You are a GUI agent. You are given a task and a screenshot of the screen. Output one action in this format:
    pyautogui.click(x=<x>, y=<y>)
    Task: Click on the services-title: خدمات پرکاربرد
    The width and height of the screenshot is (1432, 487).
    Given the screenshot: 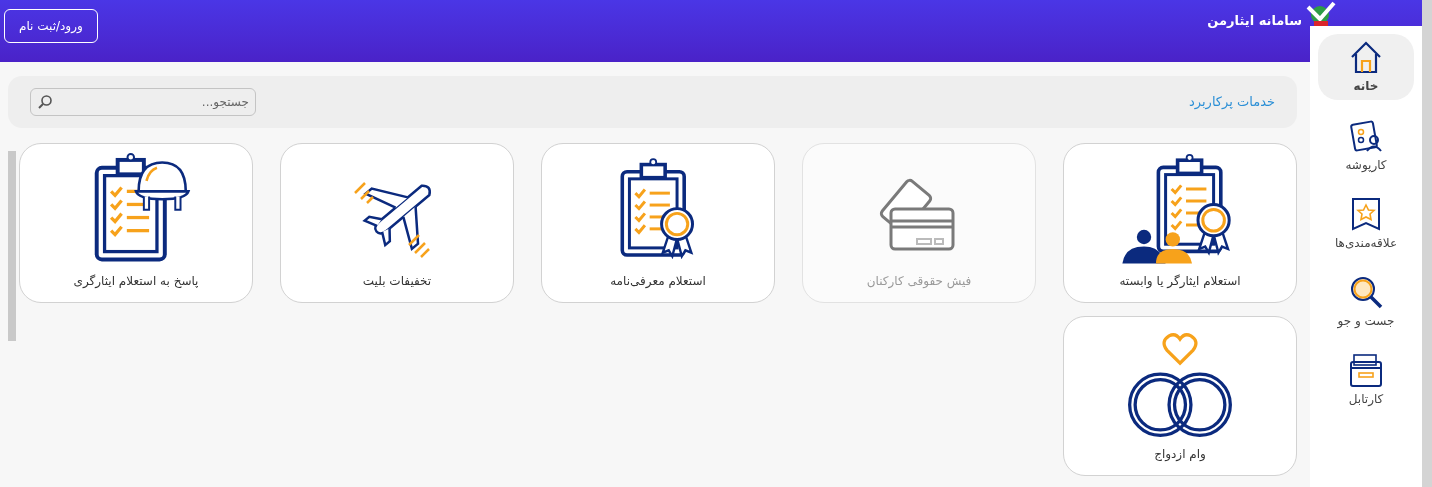 What is the action you would take?
    pyautogui.click(x=1232, y=102)
    